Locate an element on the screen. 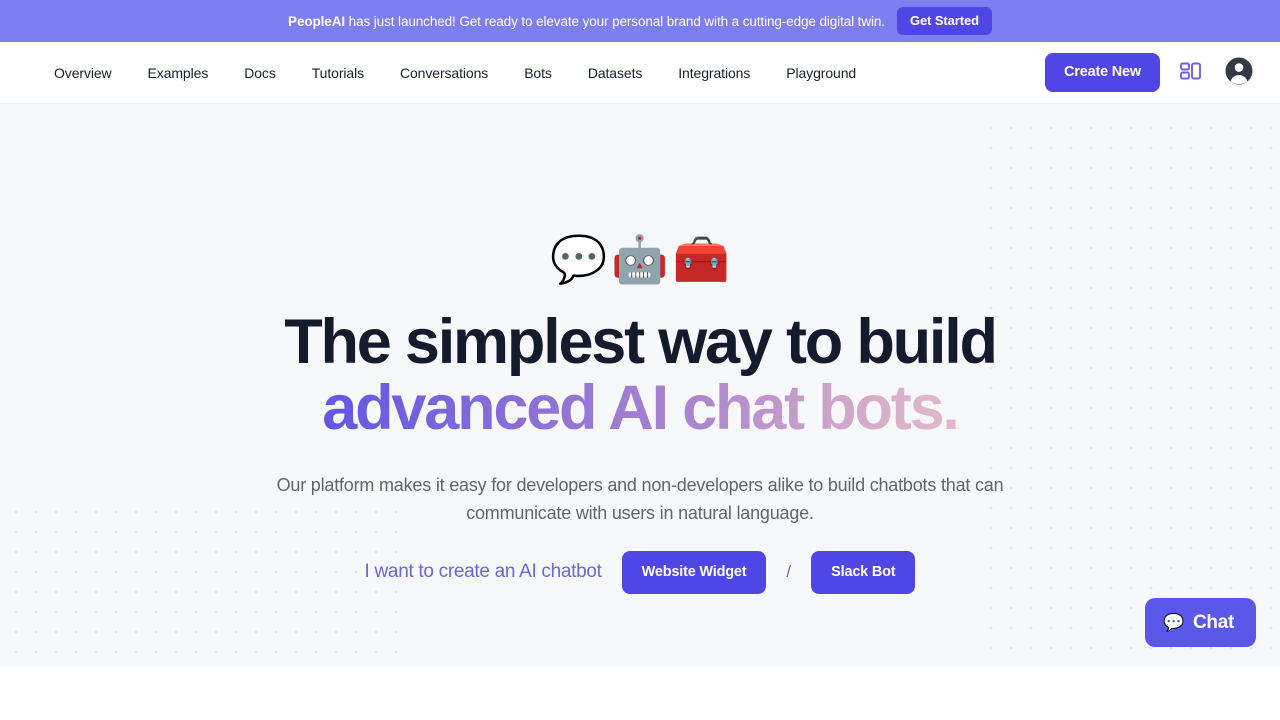 The height and width of the screenshot is (720, 1280). nav-link-bots: Bots is located at coordinates (538, 73).